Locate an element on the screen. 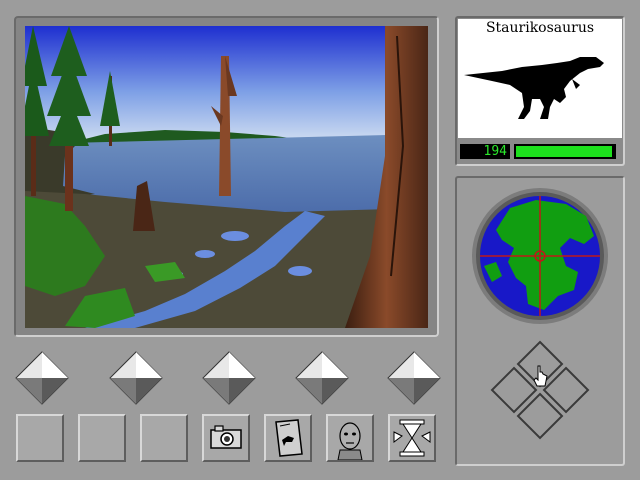  camera-button is located at coordinates (226, 438).